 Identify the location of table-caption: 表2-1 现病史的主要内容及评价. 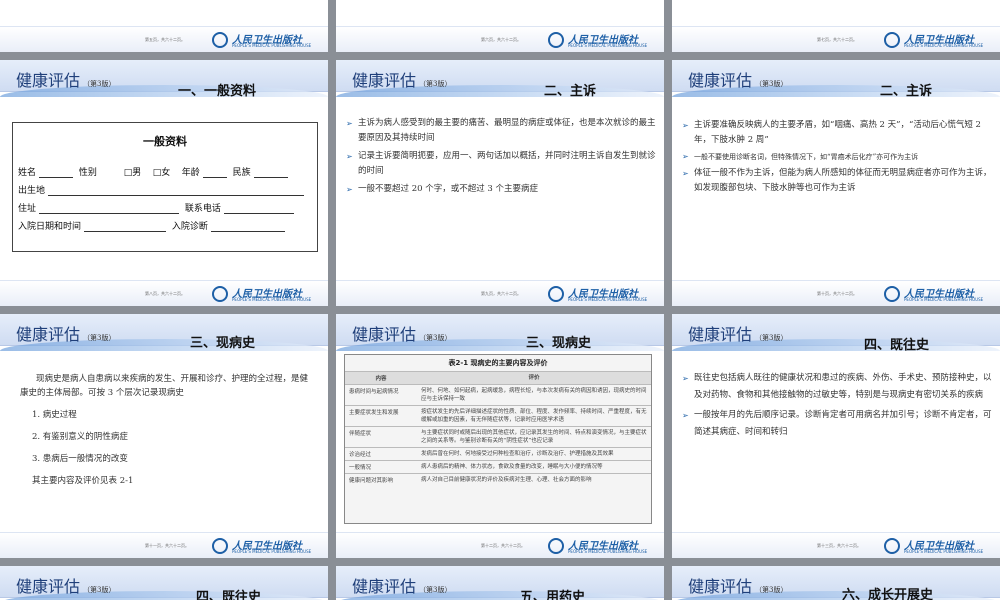
(498, 363).